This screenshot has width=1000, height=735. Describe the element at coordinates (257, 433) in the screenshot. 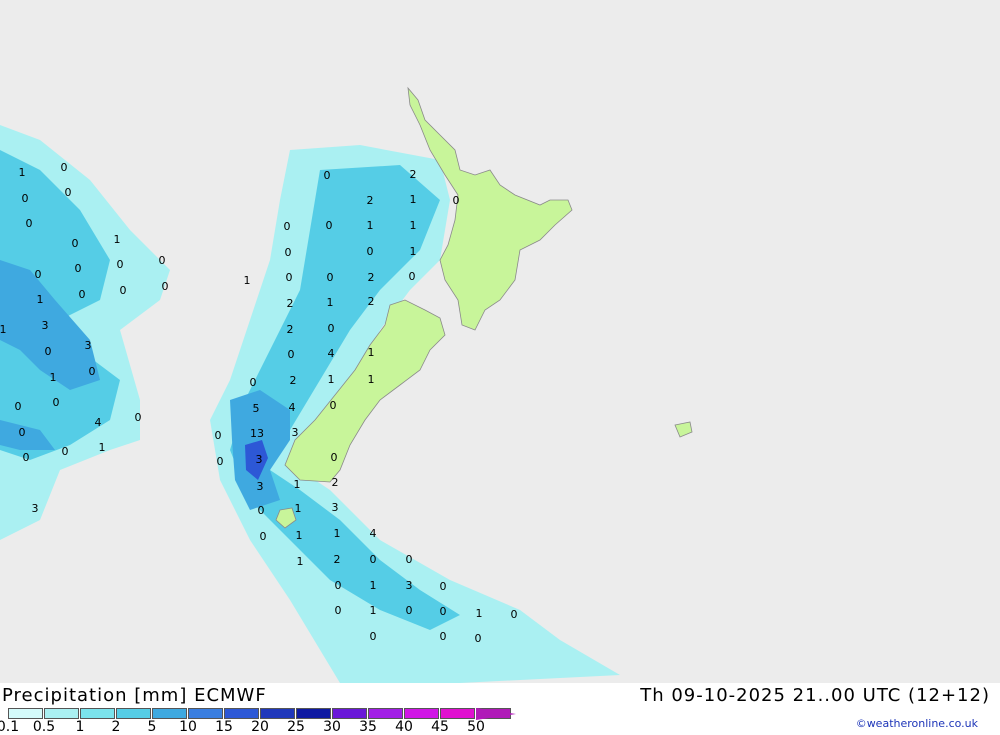

I see `precip-value: 13` at that location.